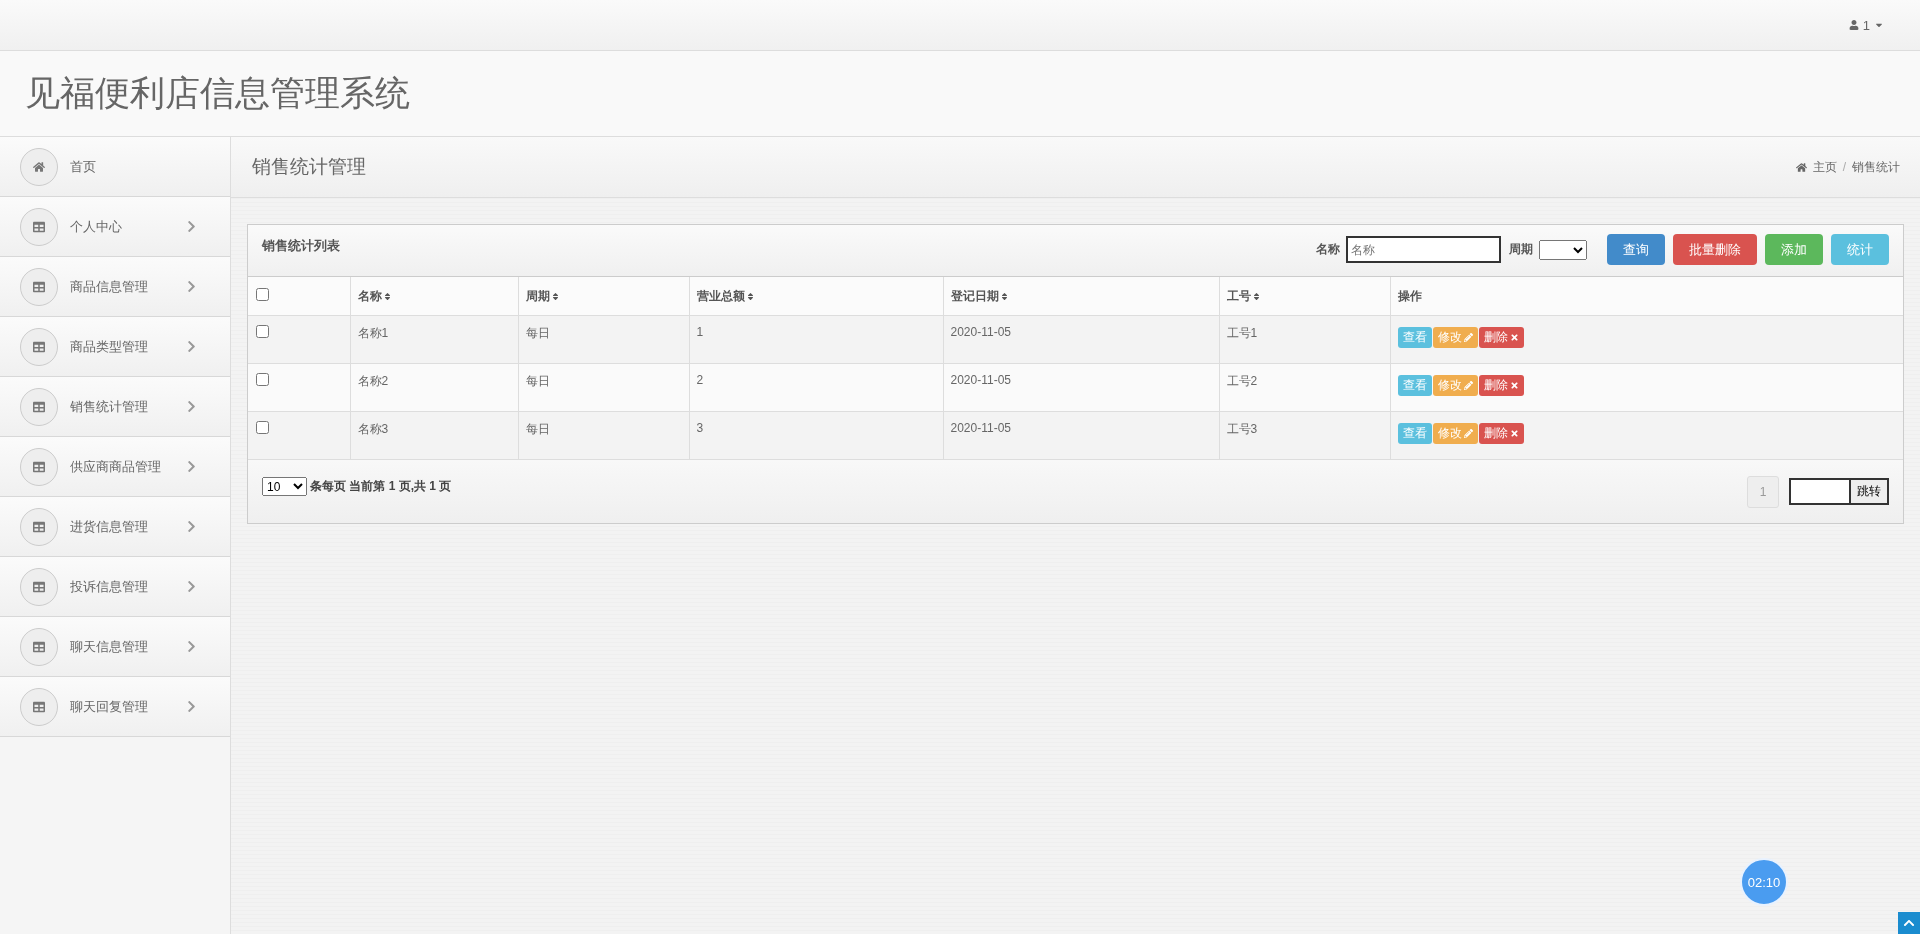 This screenshot has height=934, width=1920. I want to click on select-all-checkbox, so click(262, 294).